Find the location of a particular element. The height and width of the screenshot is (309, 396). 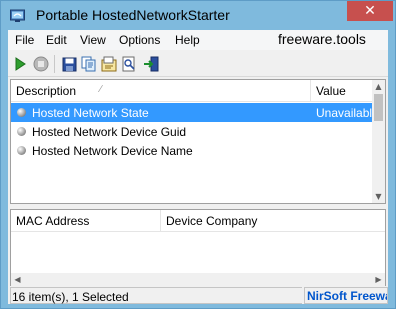

copy-icon is located at coordinates (88, 64).